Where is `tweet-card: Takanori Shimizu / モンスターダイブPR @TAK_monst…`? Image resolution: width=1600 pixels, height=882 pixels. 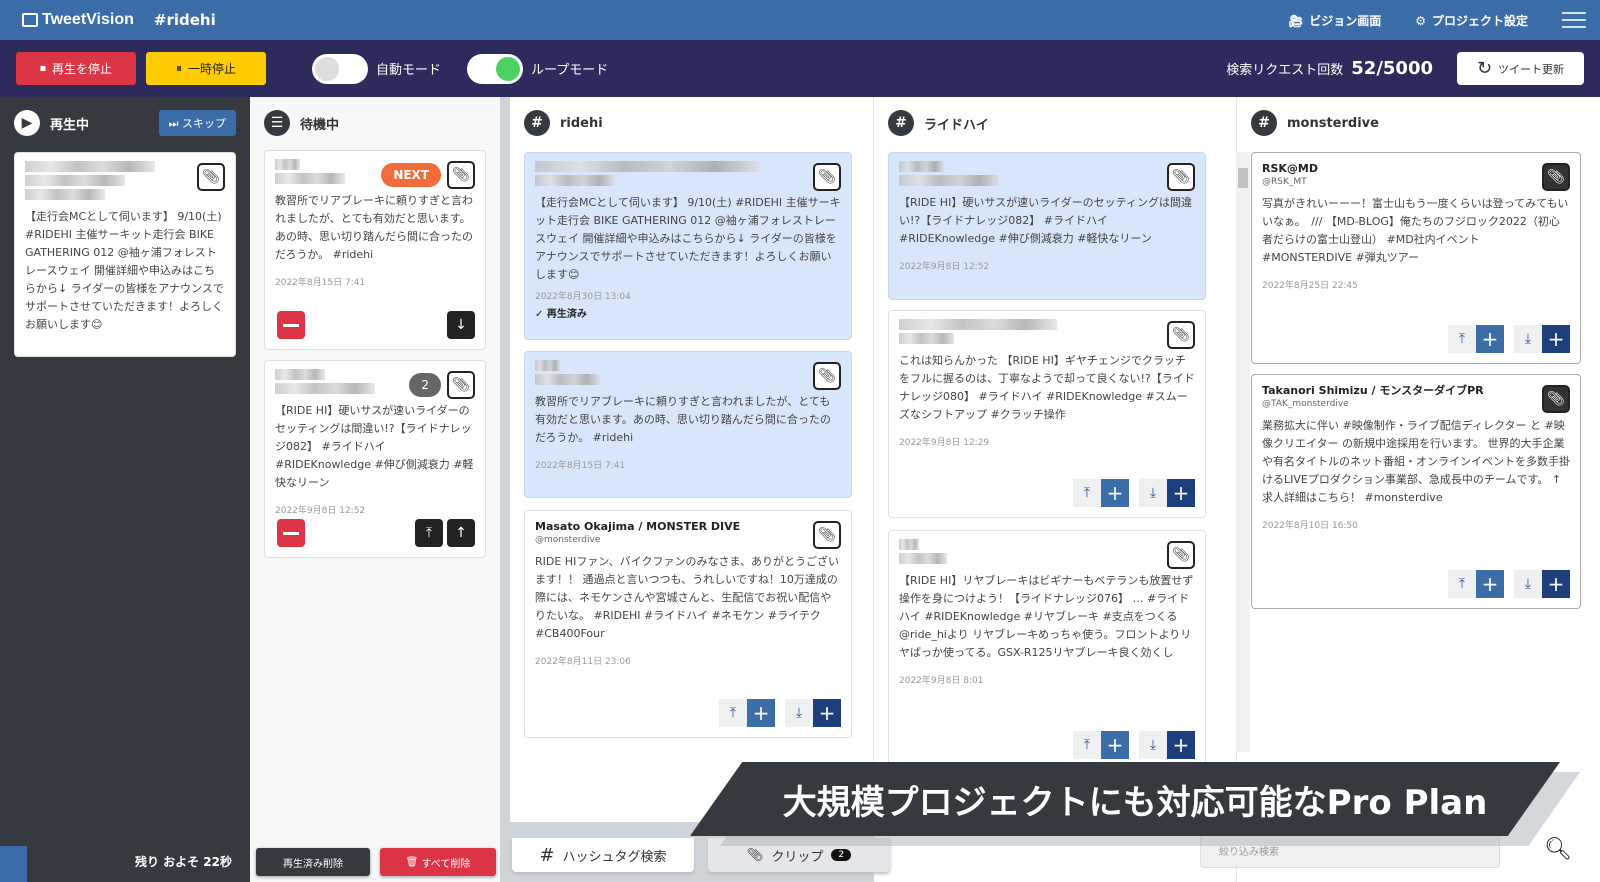 tweet-card: Takanori Shimizu / モンスターダイブPR @TAK_monst… is located at coordinates (1416, 491).